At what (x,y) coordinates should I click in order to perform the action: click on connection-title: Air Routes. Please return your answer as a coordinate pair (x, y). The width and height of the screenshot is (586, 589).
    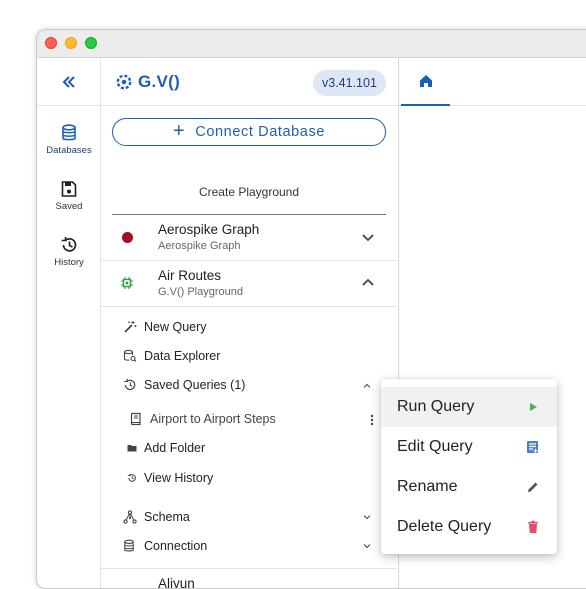
    Looking at the image, I should click on (190, 275).